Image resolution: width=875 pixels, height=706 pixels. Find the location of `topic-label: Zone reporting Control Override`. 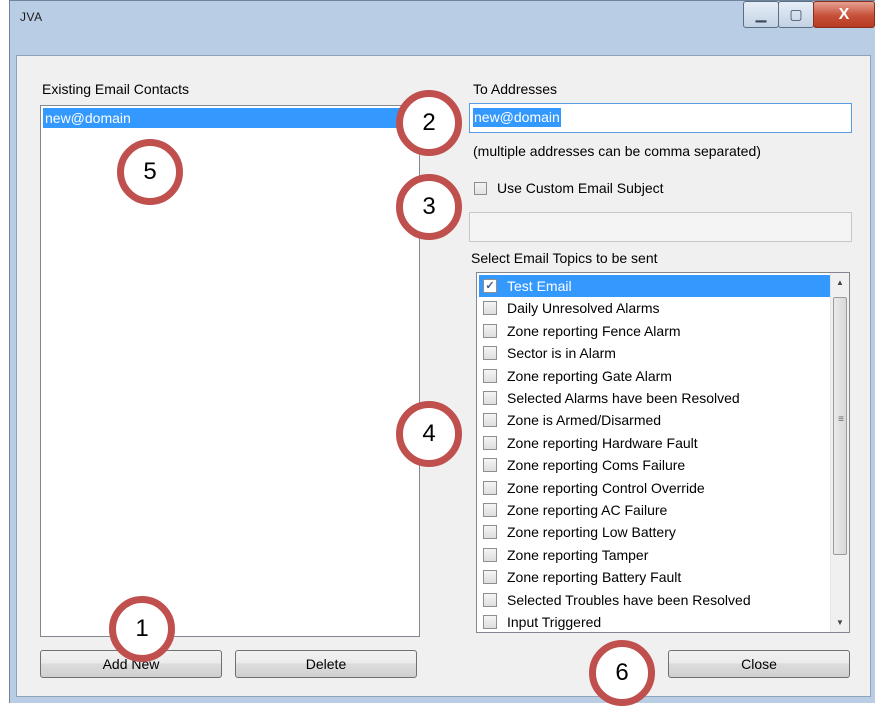

topic-label: Zone reporting Control Override is located at coordinates (606, 487).